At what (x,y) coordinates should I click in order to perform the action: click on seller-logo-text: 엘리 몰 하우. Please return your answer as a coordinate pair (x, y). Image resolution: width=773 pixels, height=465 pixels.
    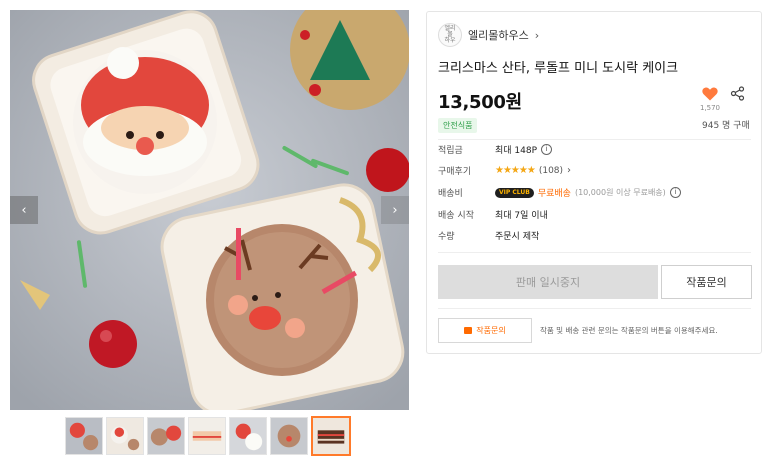
    Looking at the image, I should click on (450, 34).